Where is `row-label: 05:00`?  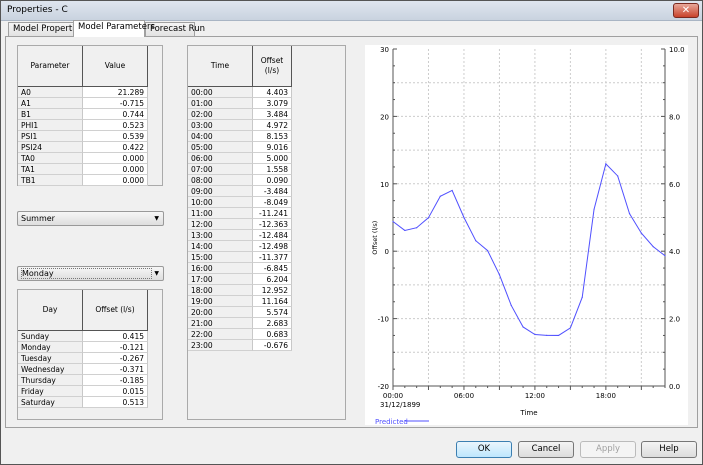
row-label: 05:00 is located at coordinates (220, 147).